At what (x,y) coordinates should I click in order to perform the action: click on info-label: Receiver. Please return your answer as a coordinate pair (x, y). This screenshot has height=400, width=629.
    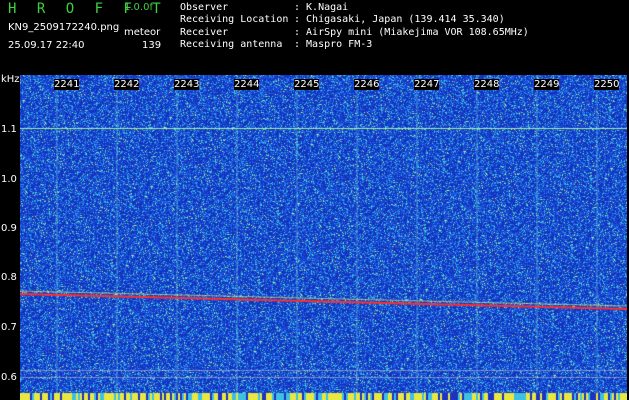
    Looking at the image, I should click on (204, 32).